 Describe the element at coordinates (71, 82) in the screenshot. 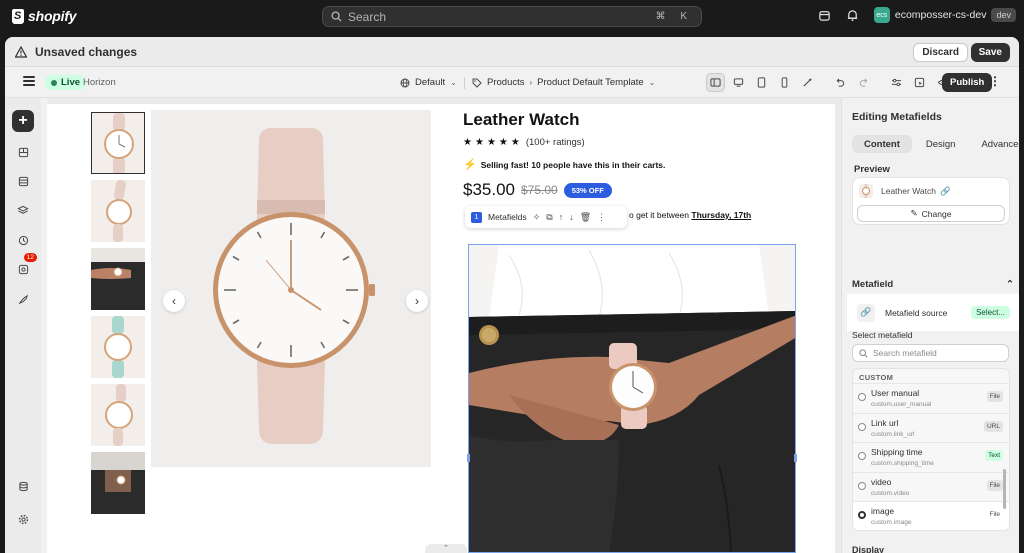

I see `live-label: Live` at that location.